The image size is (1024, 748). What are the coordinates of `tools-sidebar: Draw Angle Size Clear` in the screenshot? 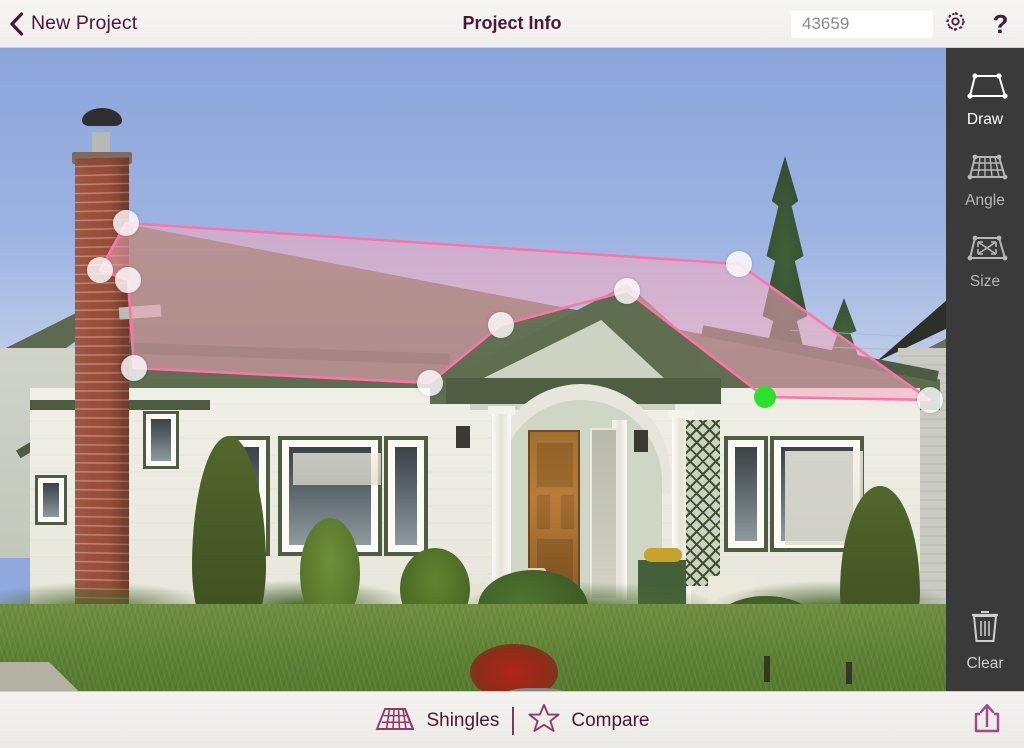 It's located at (985, 369).